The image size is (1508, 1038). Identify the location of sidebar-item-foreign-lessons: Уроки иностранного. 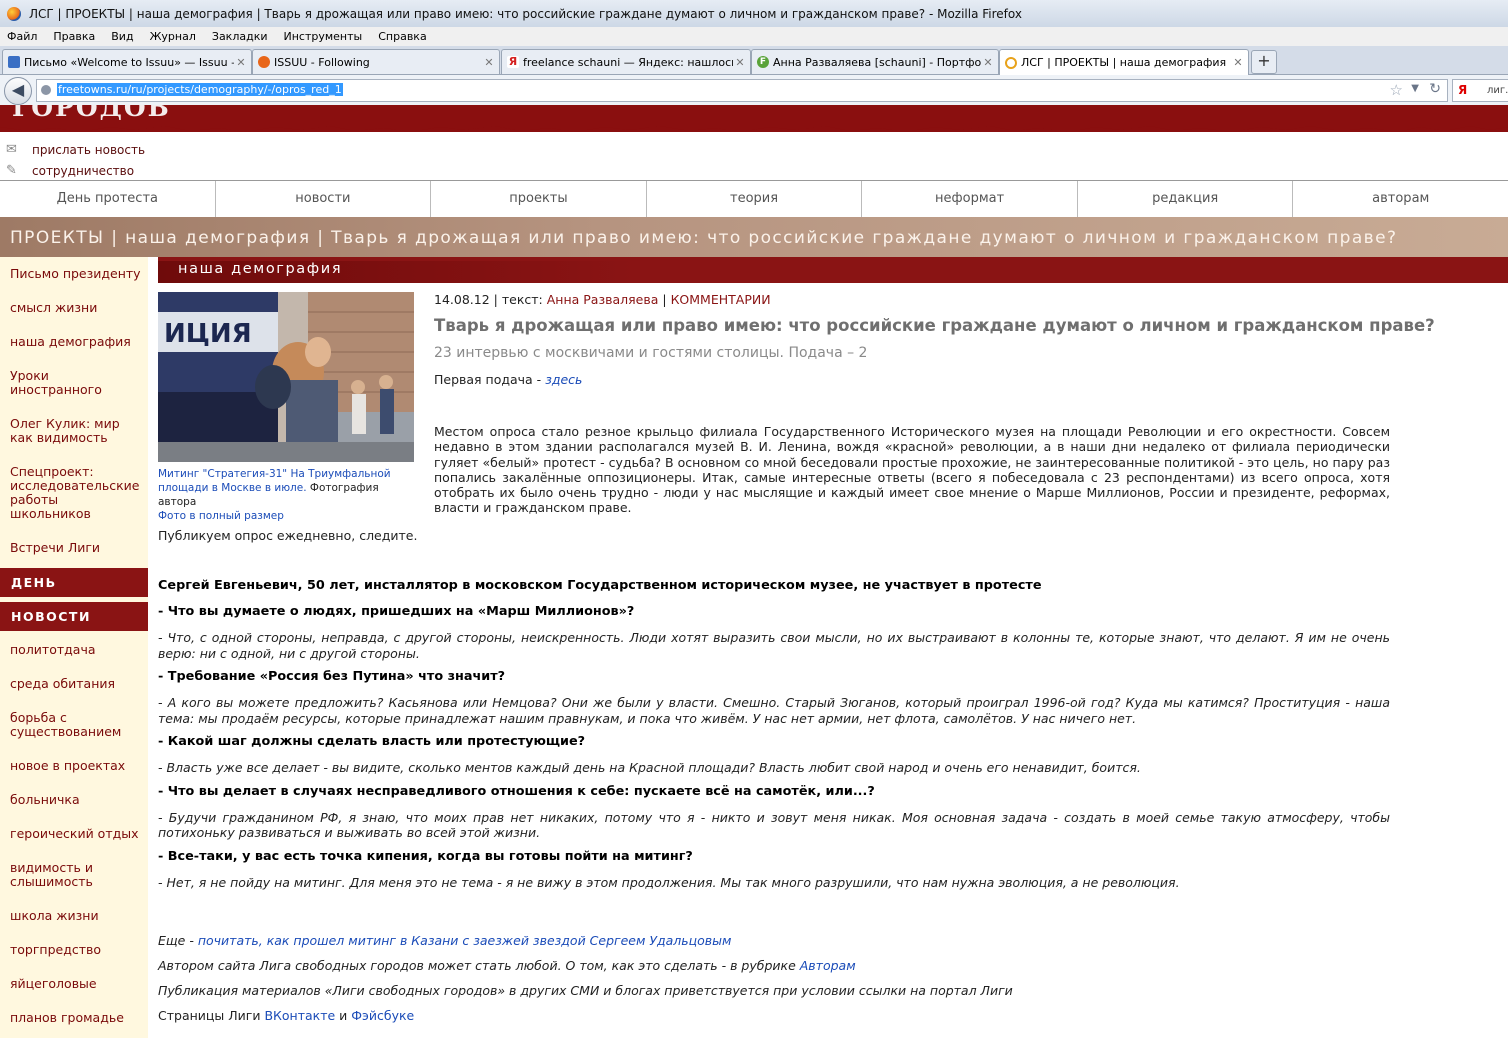
(58, 383).